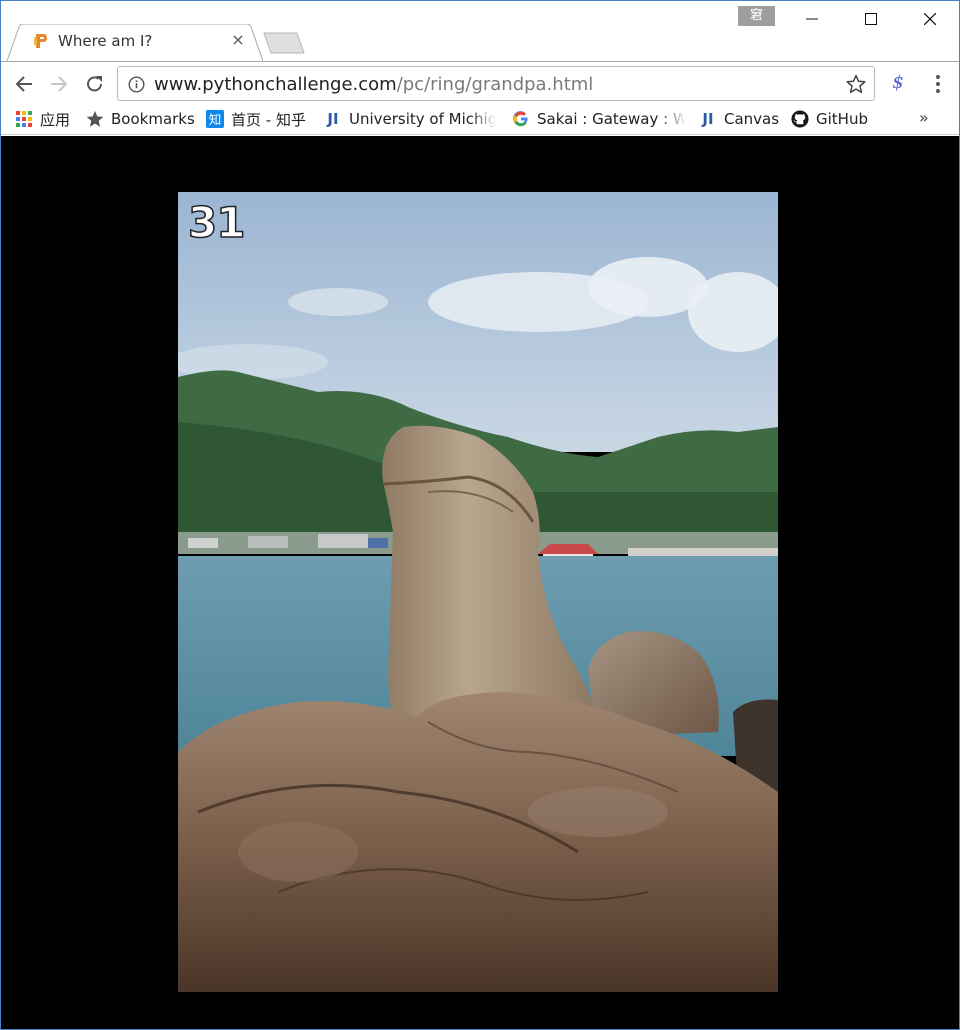 The height and width of the screenshot is (1030, 960). What do you see at coordinates (24, 119) in the screenshot?
I see `apps-grid-icon` at bounding box center [24, 119].